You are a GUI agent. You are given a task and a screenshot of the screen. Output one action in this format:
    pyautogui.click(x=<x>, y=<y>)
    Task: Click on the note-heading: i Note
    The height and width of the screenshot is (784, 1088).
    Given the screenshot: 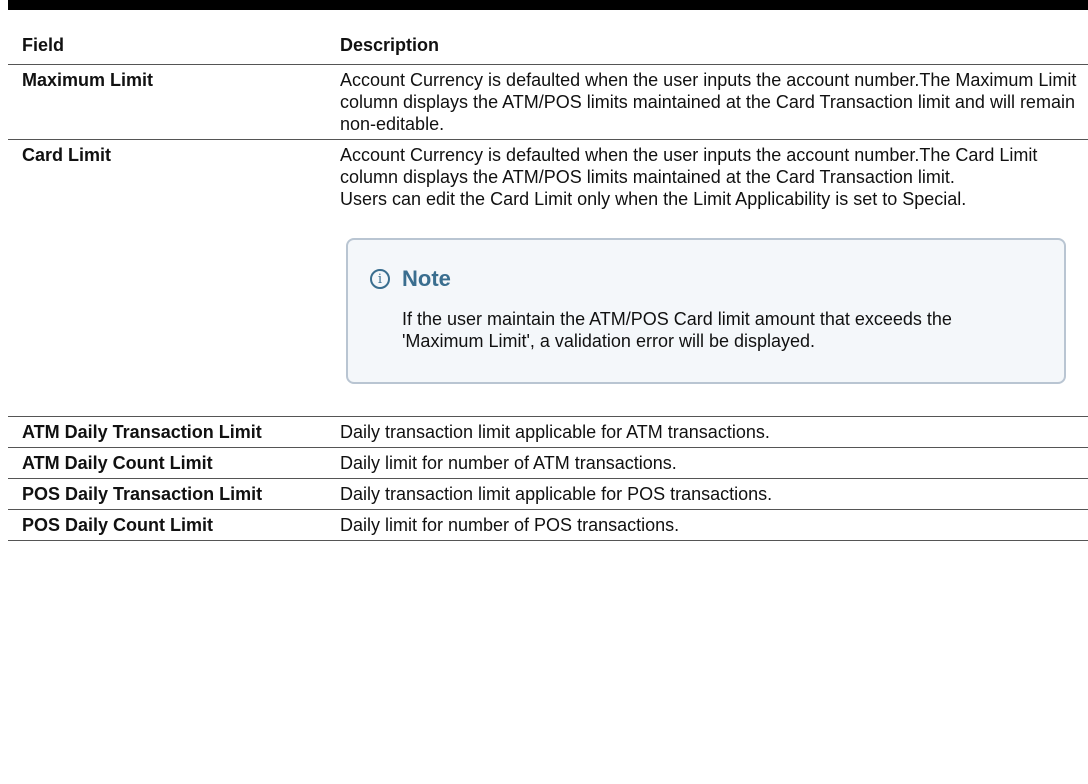 What is the action you would take?
    pyautogui.click(x=707, y=279)
    